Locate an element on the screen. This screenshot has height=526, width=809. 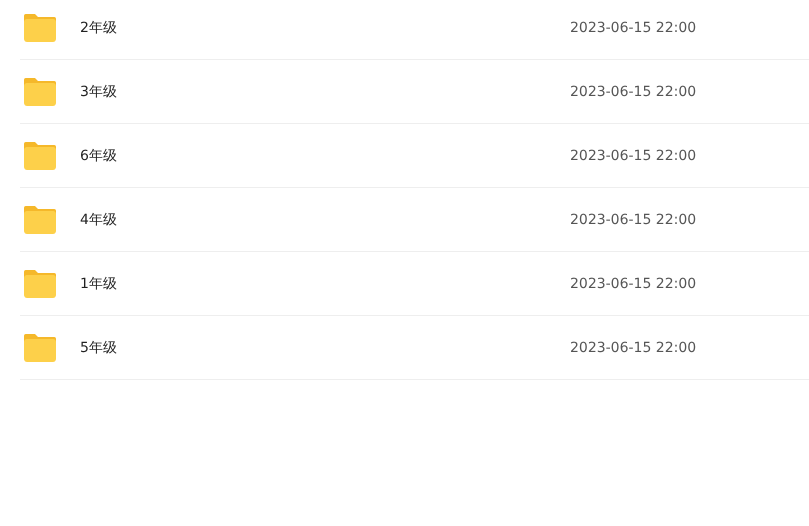
folder-name: 3年级 is located at coordinates (280, 91).